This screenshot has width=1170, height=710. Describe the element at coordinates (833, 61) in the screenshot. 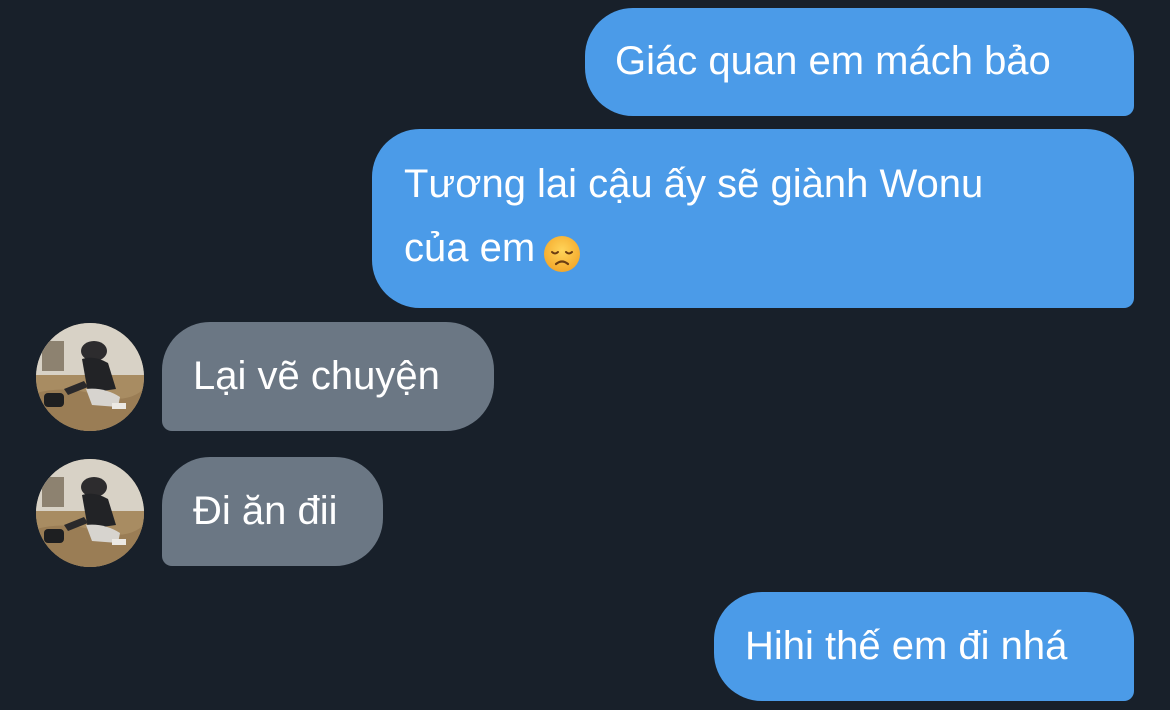

I see `message-text: Giác quan em mách bảo` at that location.